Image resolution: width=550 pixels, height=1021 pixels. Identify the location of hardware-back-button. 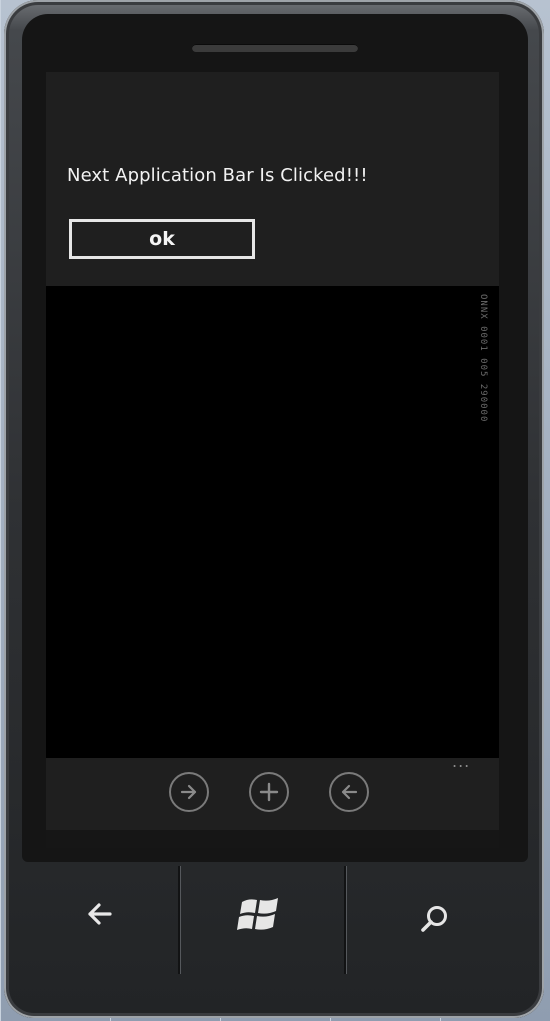
(96, 918).